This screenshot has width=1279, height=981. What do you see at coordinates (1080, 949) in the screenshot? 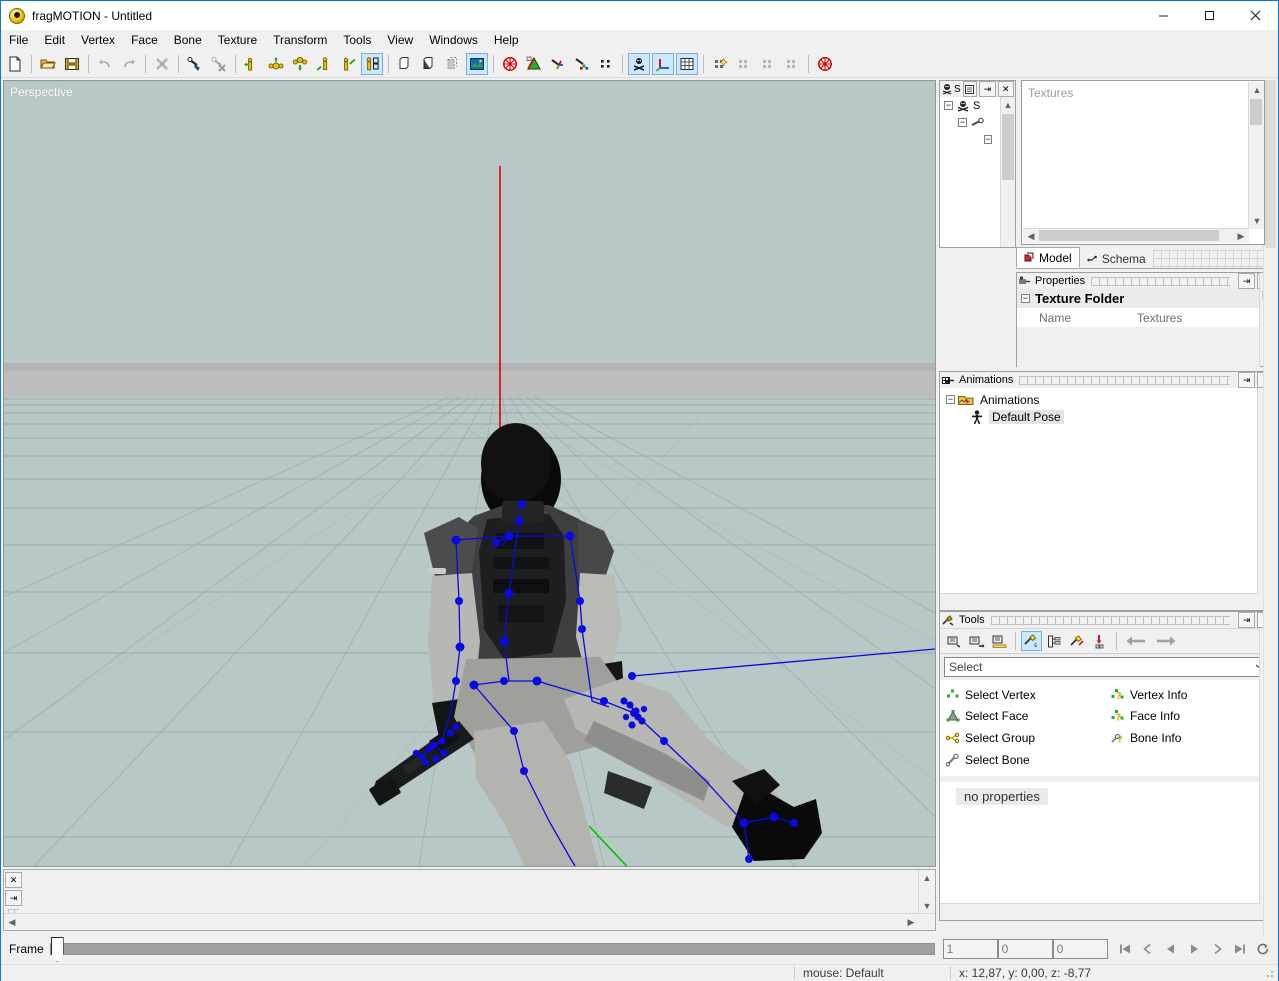
I see `frame-end-field: 0` at bounding box center [1080, 949].